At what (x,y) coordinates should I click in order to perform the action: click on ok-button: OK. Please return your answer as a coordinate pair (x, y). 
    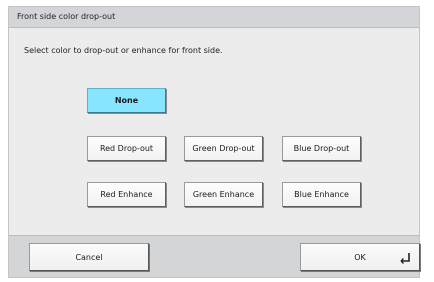
    Looking at the image, I should click on (360, 257).